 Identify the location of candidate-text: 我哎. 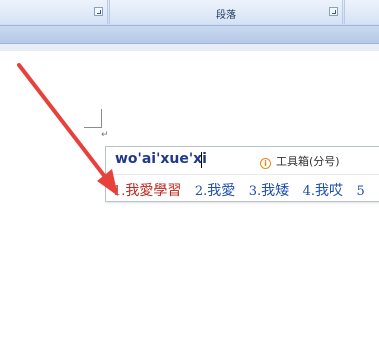
(328, 191).